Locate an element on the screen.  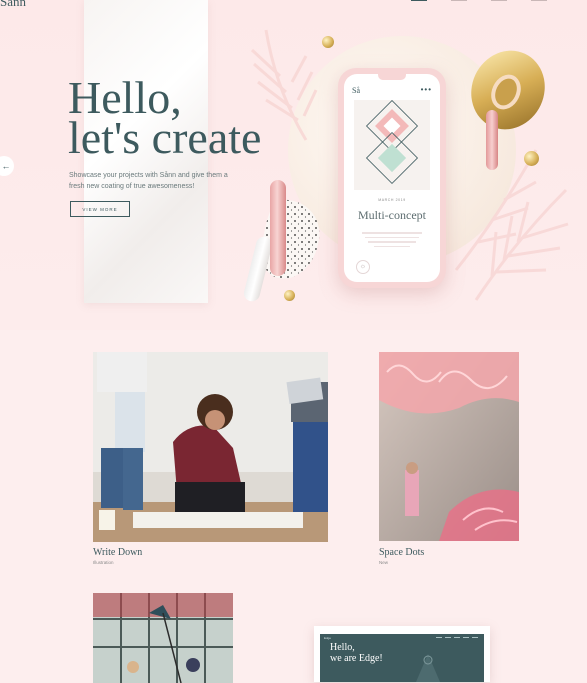
phone-mockup: Så ••• MARCH 2019 Multi-concept ☼ is located at coordinates (392, 178).